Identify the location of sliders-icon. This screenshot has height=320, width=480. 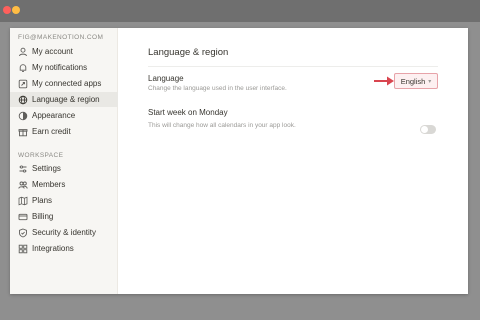
(23, 169).